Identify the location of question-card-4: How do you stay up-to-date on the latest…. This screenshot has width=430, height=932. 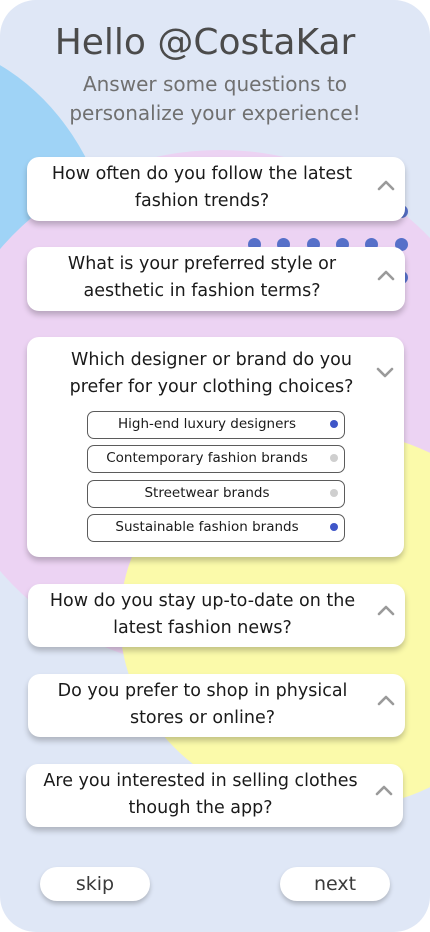
(216, 615).